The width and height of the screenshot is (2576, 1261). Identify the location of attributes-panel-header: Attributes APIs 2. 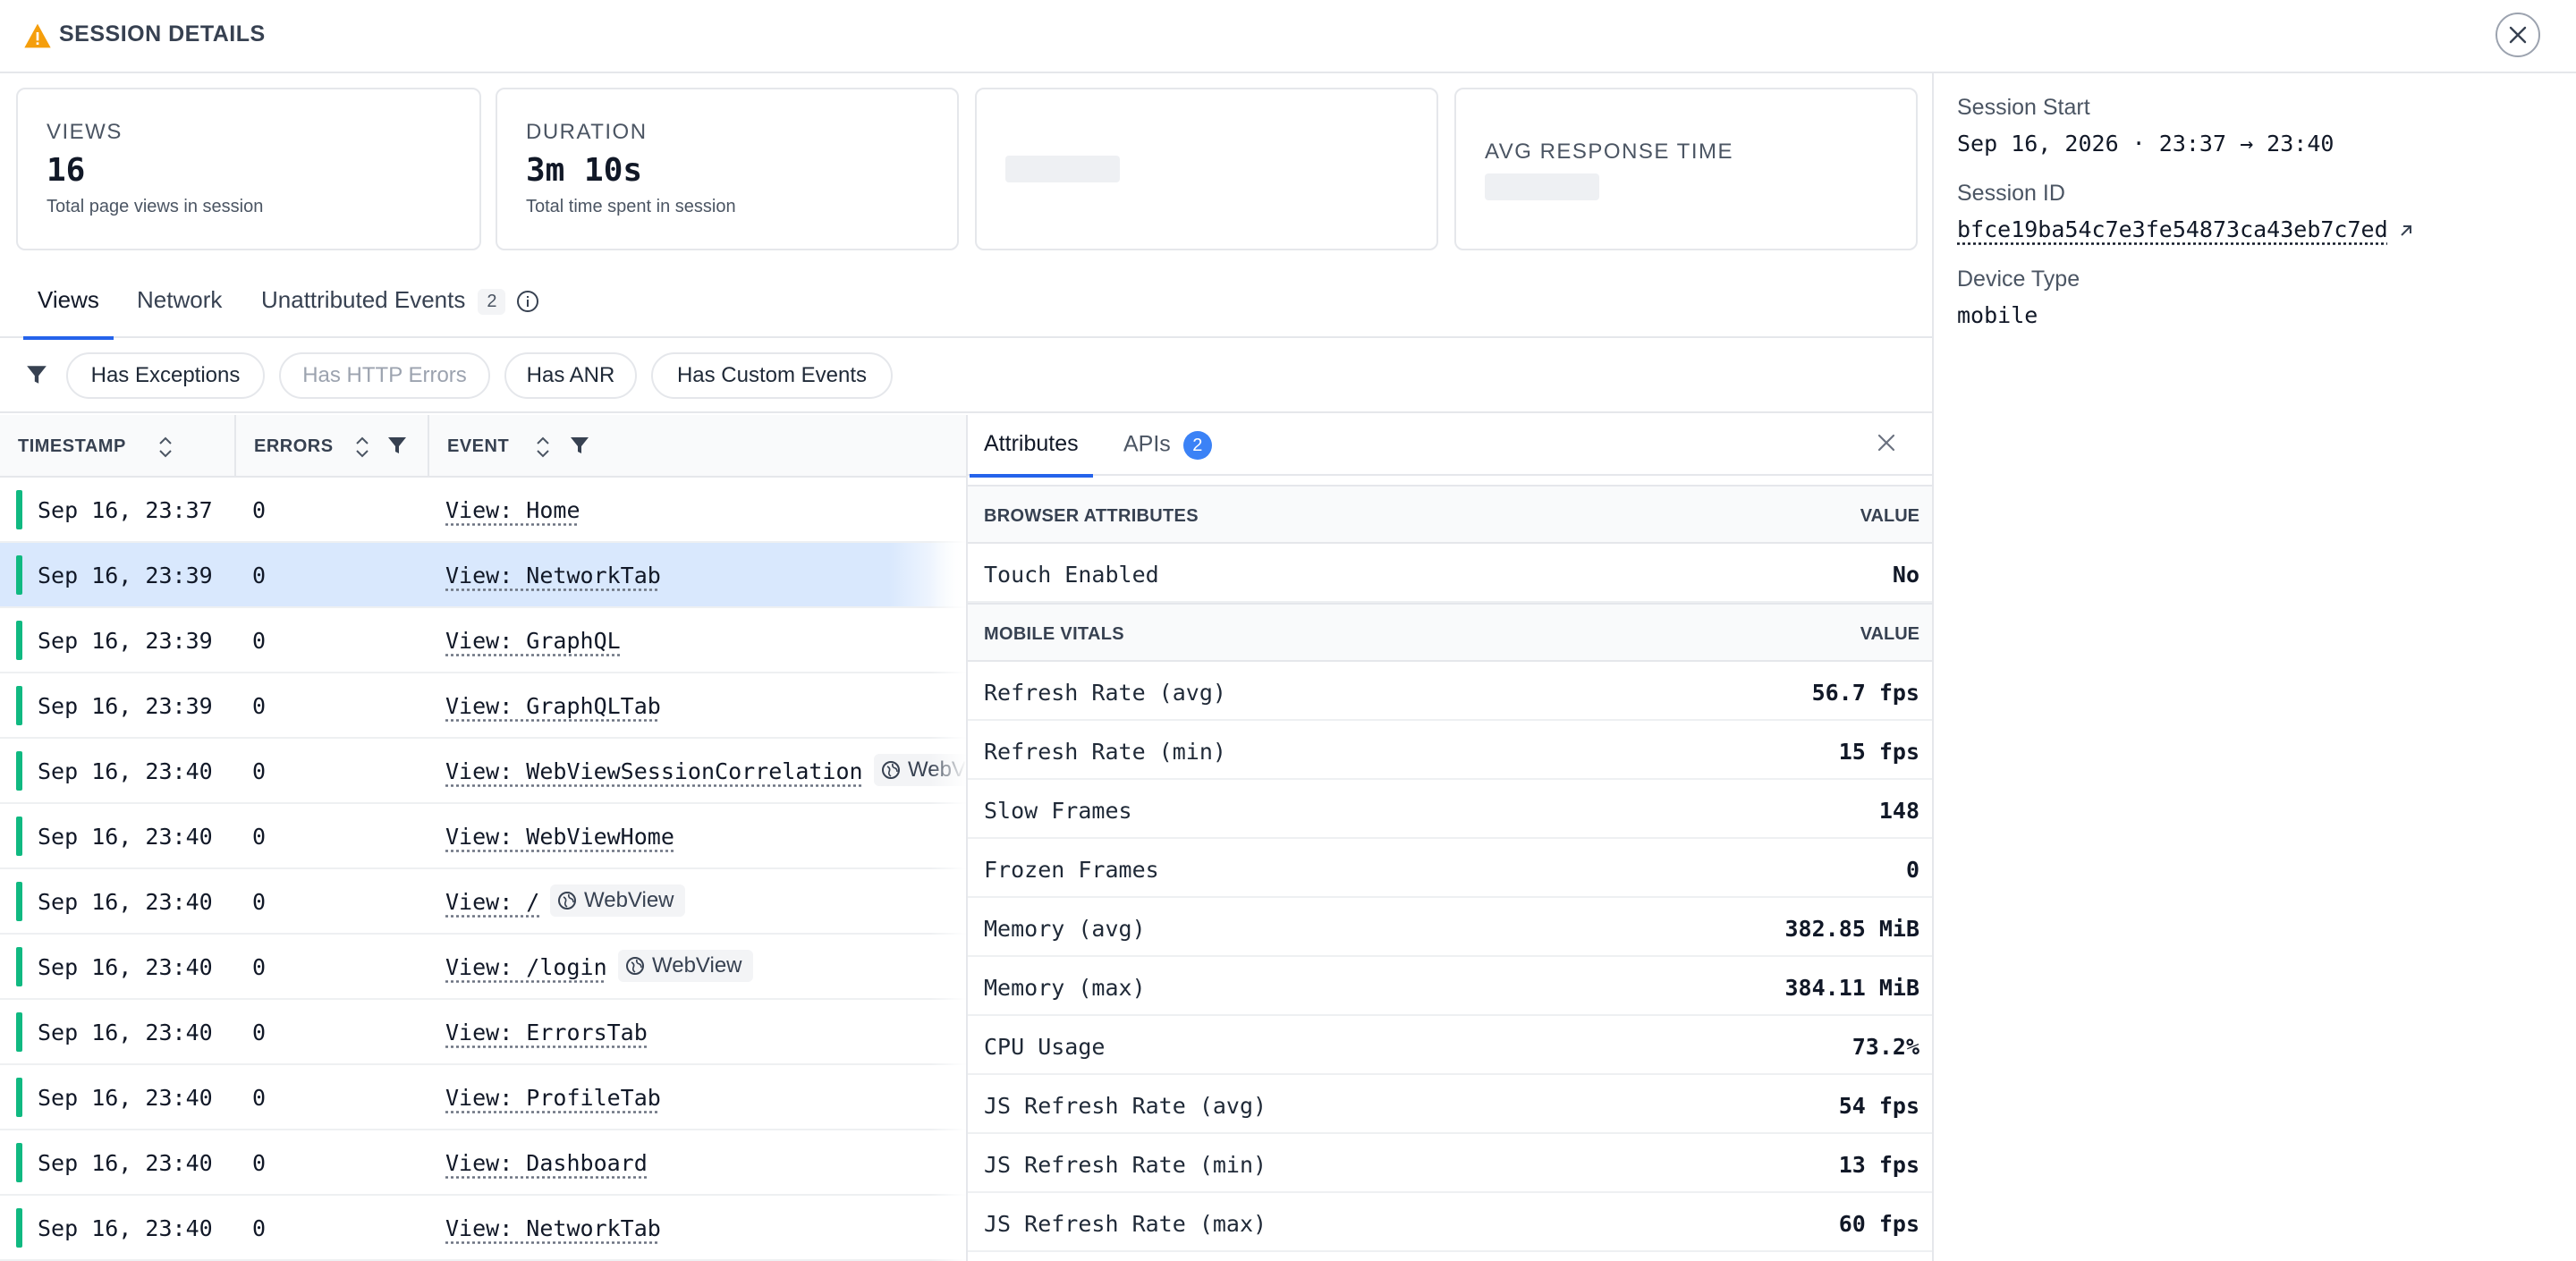
(1450, 446).